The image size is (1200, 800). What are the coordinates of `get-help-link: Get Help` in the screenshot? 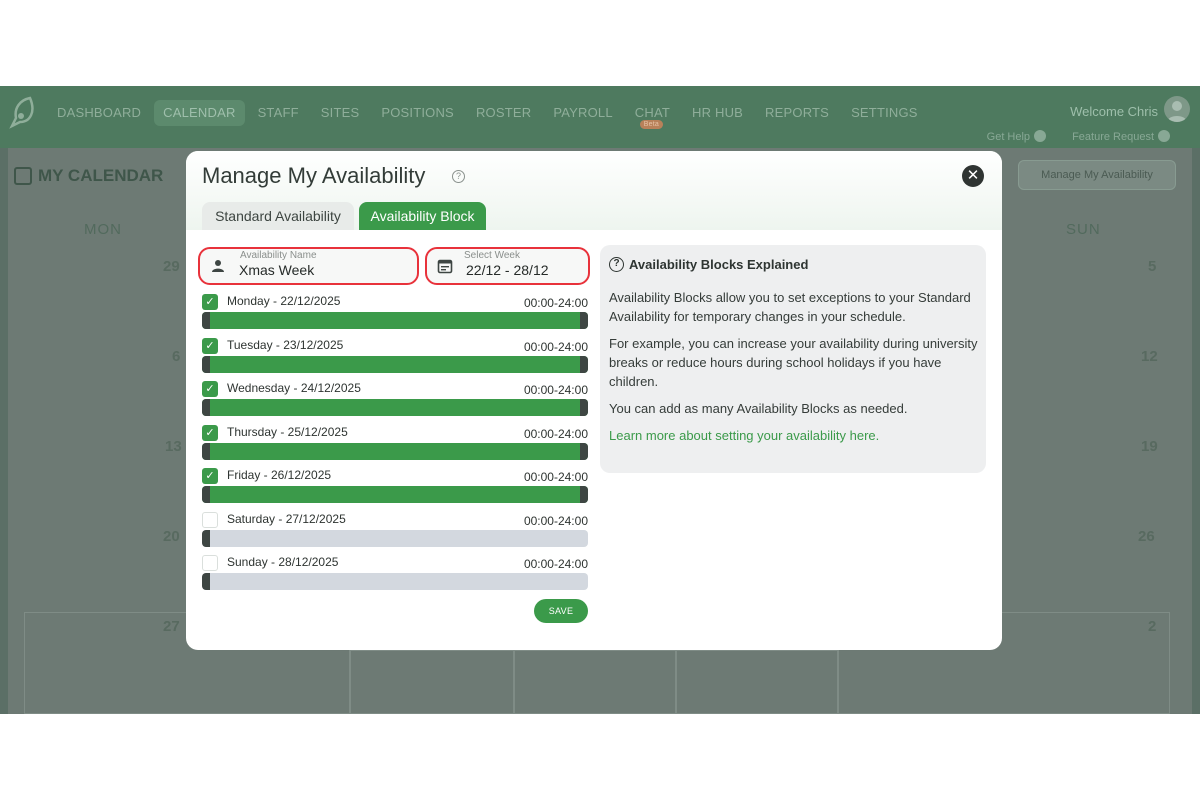 It's located at (1016, 136).